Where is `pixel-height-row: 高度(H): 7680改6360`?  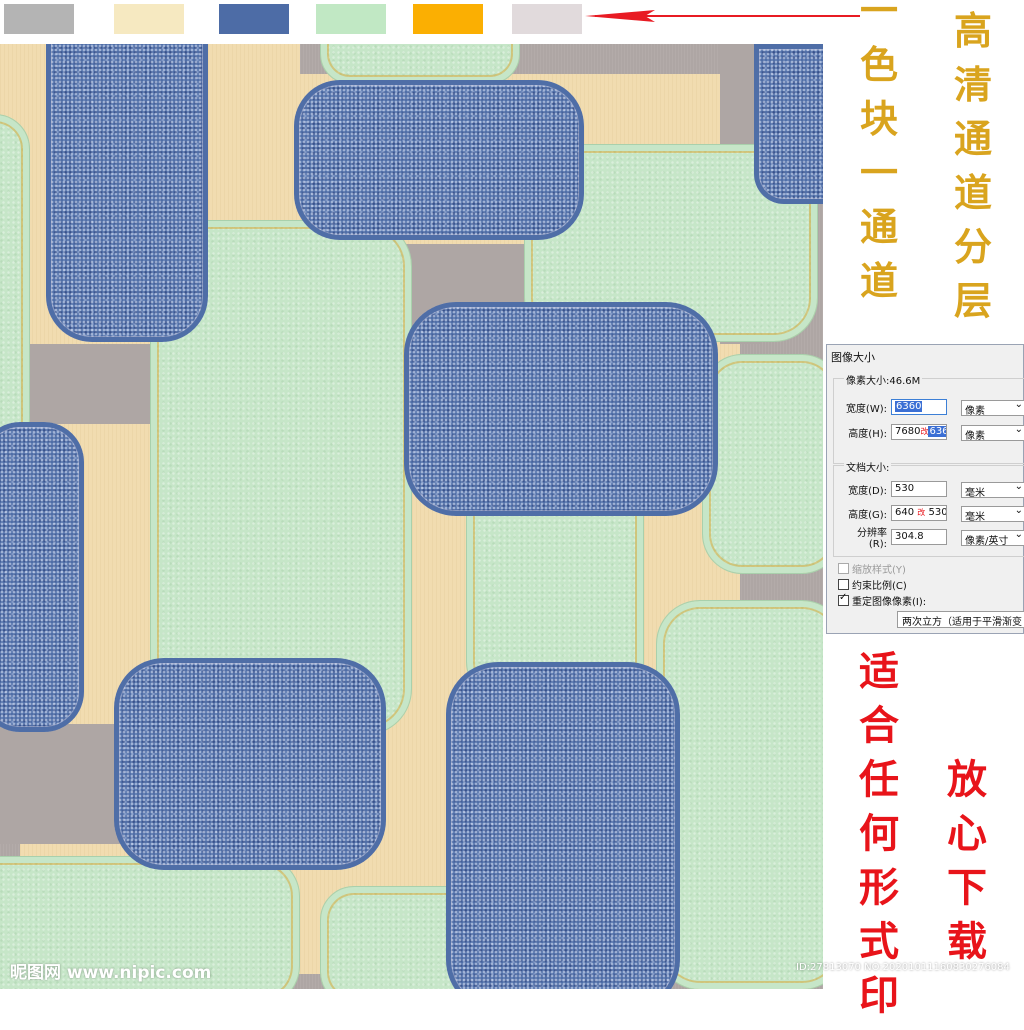
pixel-height-row: 高度(H): 7680改6360 is located at coordinates (894, 432).